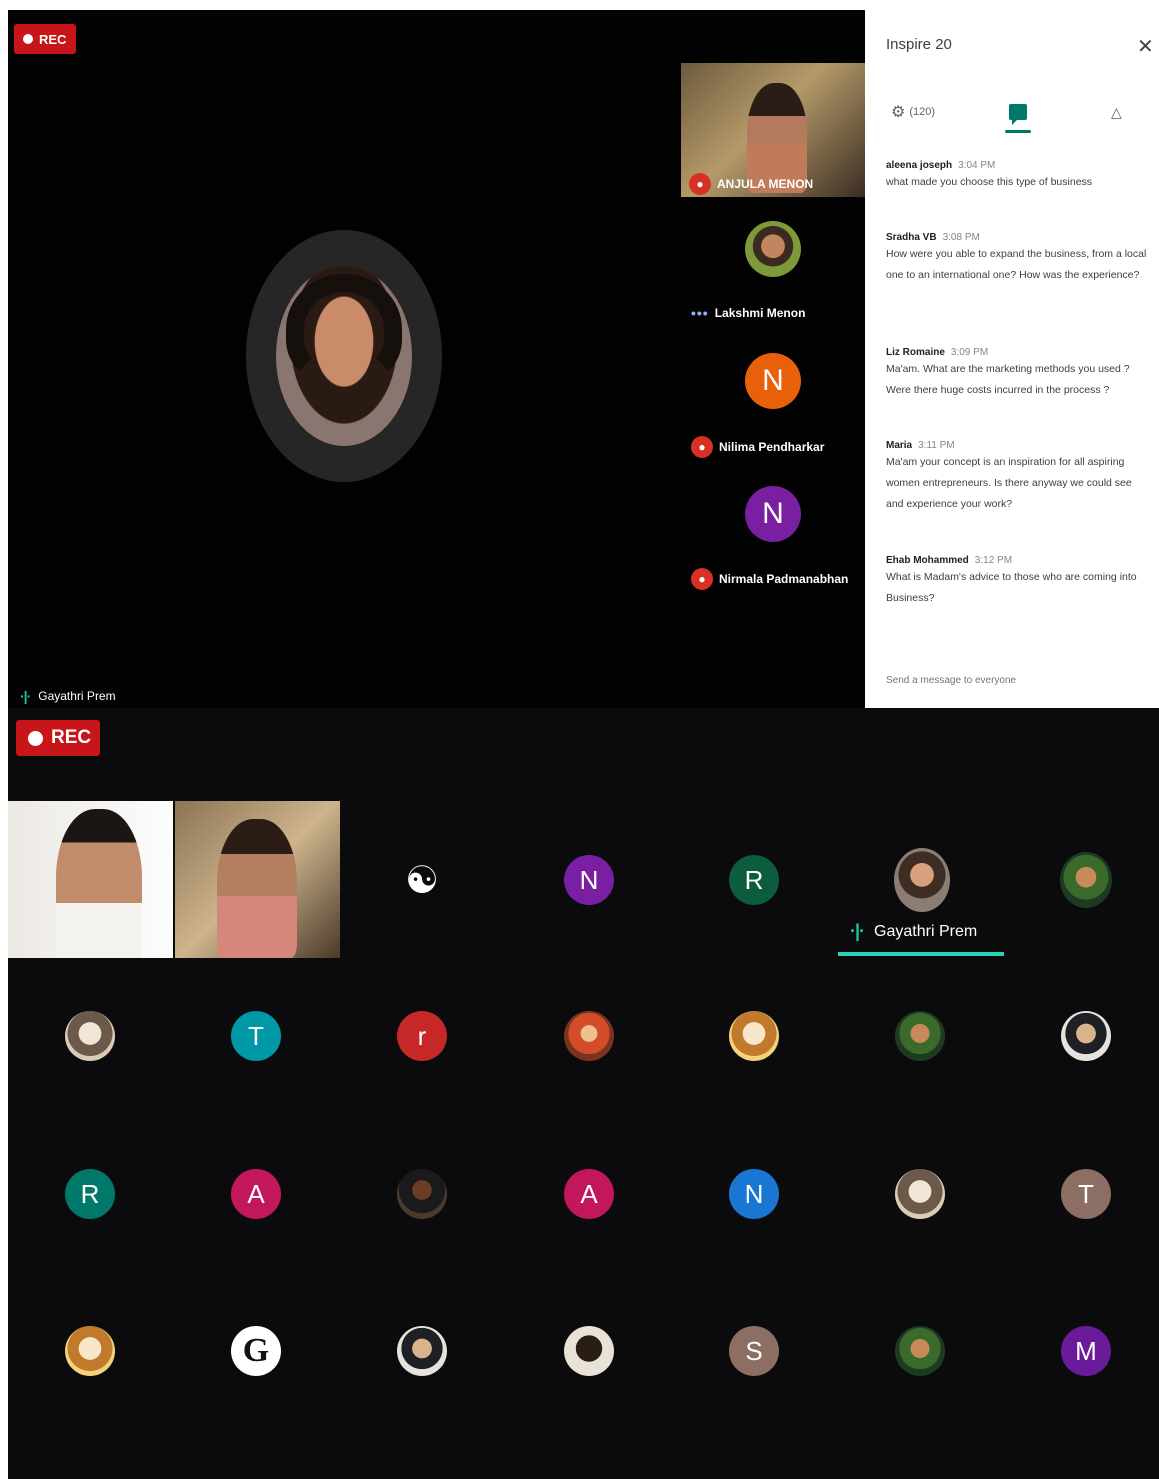 The height and width of the screenshot is (1479, 1159). What do you see at coordinates (754, 1351) in the screenshot?
I see `participant-avatar: S` at bounding box center [754, 1351].